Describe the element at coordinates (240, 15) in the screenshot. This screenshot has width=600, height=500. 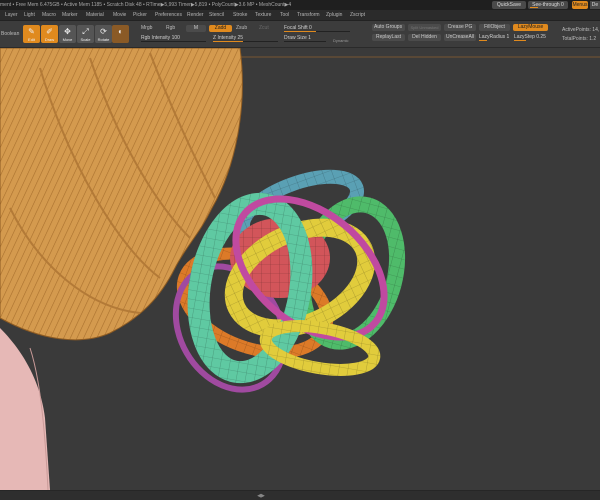
I see `menu-stroke: Stroke` at that location.